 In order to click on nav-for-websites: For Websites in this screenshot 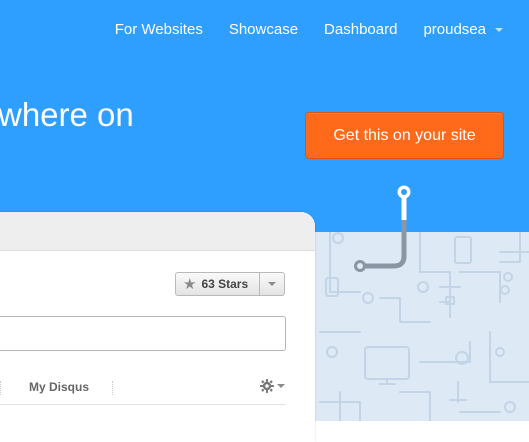, I will do `click(159, 29)`.